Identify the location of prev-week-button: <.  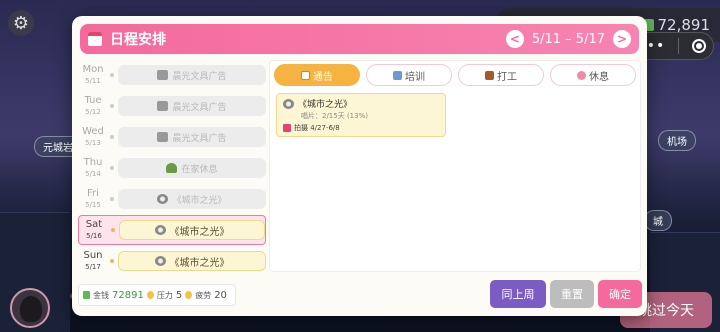
(514, 39).